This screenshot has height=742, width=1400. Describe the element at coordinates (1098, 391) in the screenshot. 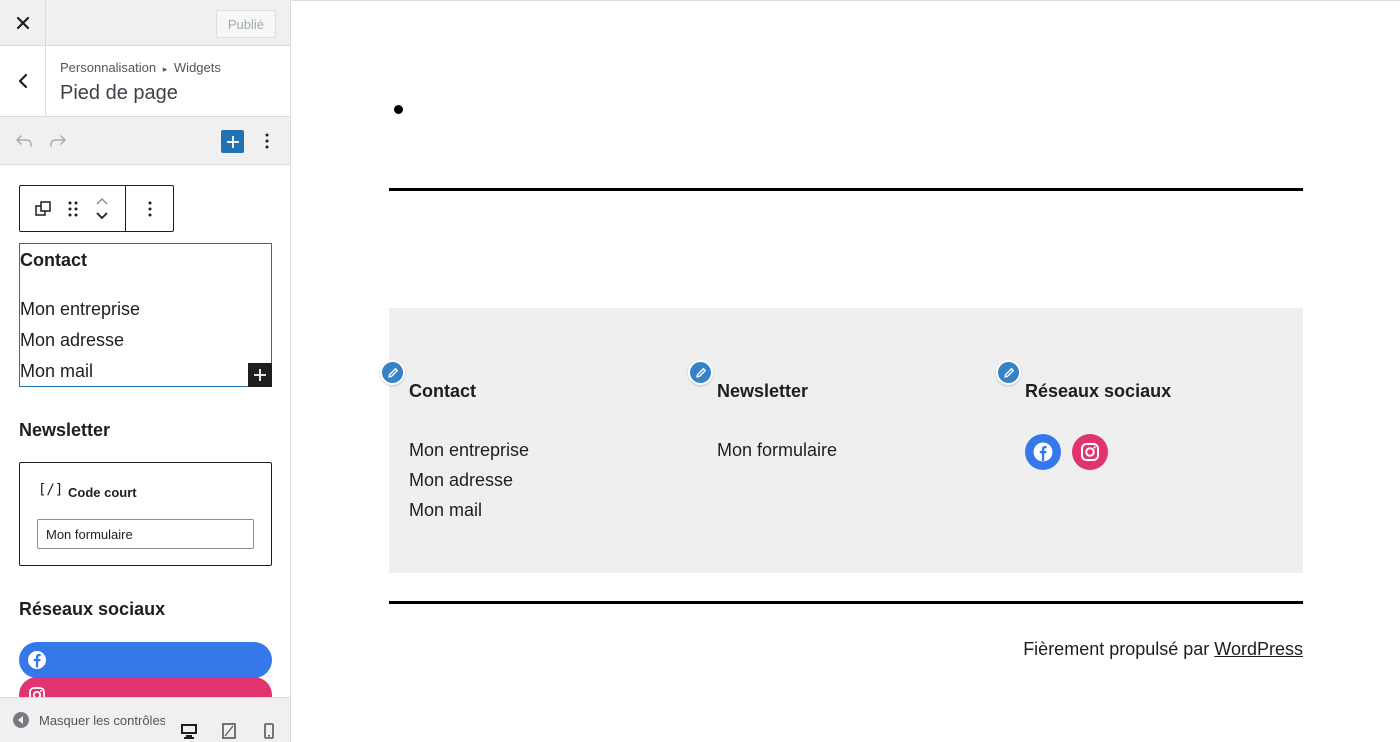

I see `preview-social-title: Réseaux sociaux` at that location.